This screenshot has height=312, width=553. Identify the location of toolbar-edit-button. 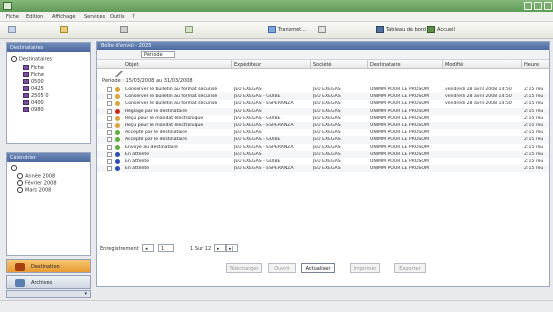
(190, 30).